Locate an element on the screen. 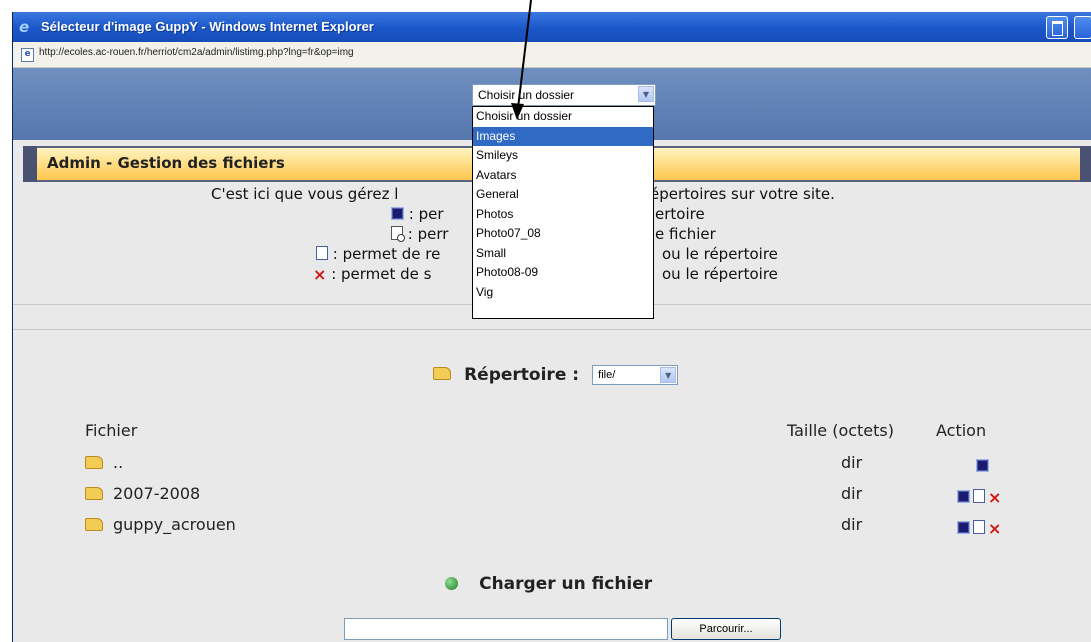 This screenshot has height=642, width=1091. folder-option: Photo08-09 is located at coordinates (563, 273).